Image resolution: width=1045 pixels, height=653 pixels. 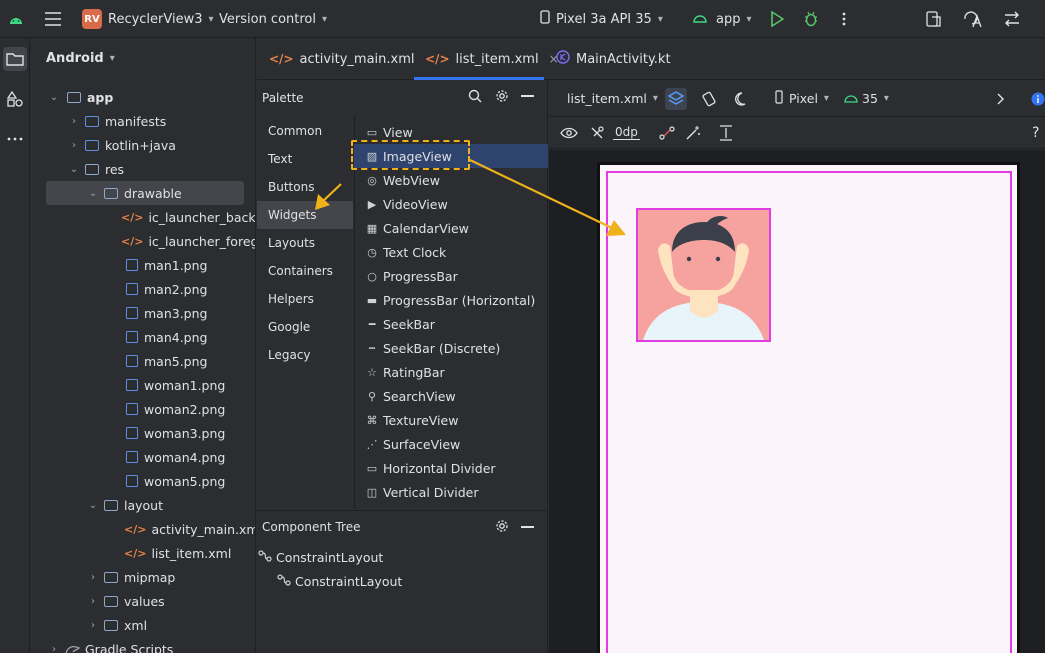 What do you see at coordinates (541, 194) in the screenshot?
I see `drag-arrow-line` at bounding box center [541, 194].